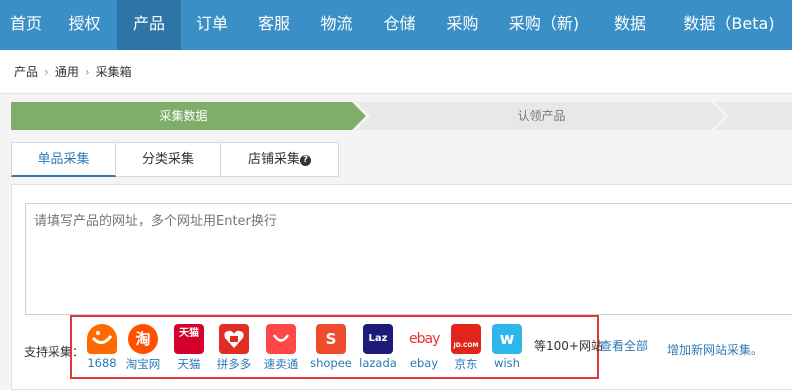 The image size is (792, 390). What do you see at coordinates (189, 339) in the screenshot?
I see `tmall-icon: 天猫` at bounding box center [189, 339].